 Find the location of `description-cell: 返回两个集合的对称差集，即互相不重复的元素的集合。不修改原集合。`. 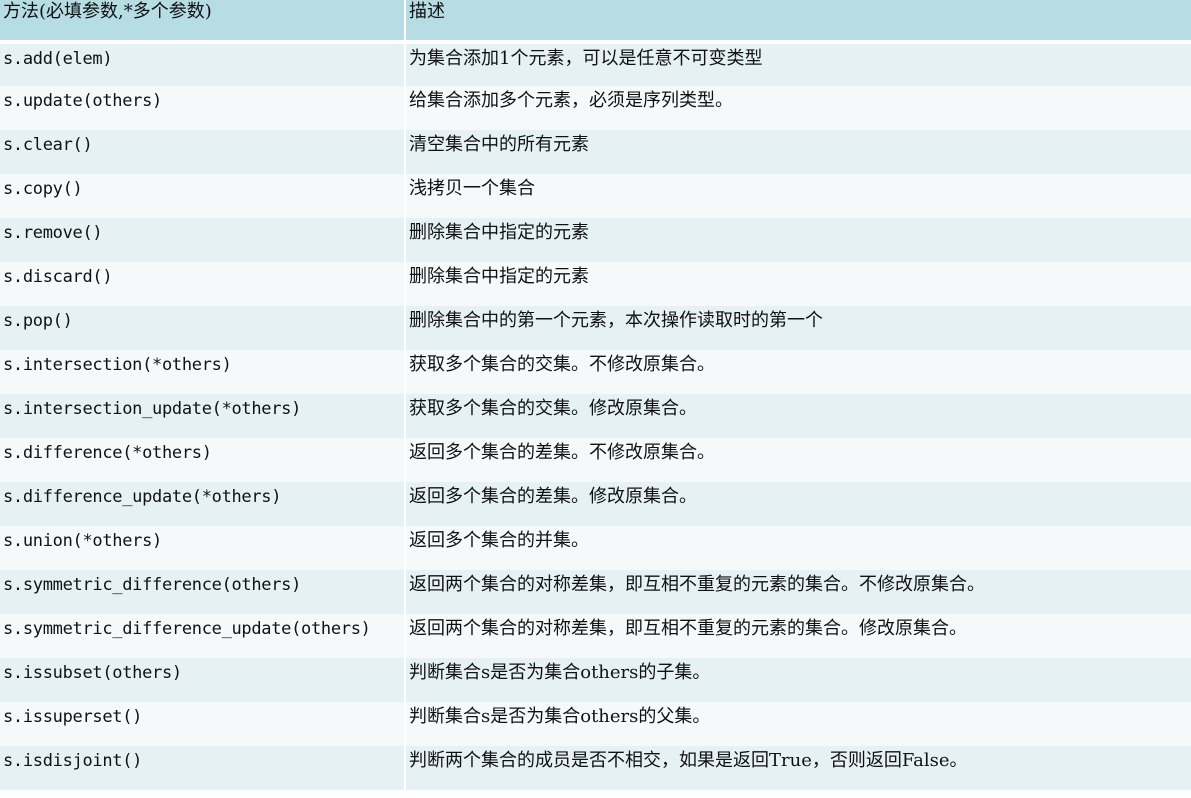

description-cell: 返回两个集合的对称差集，即互相不重复的元素的集合。不修改原集合。 is located at coordinates (797, 592).